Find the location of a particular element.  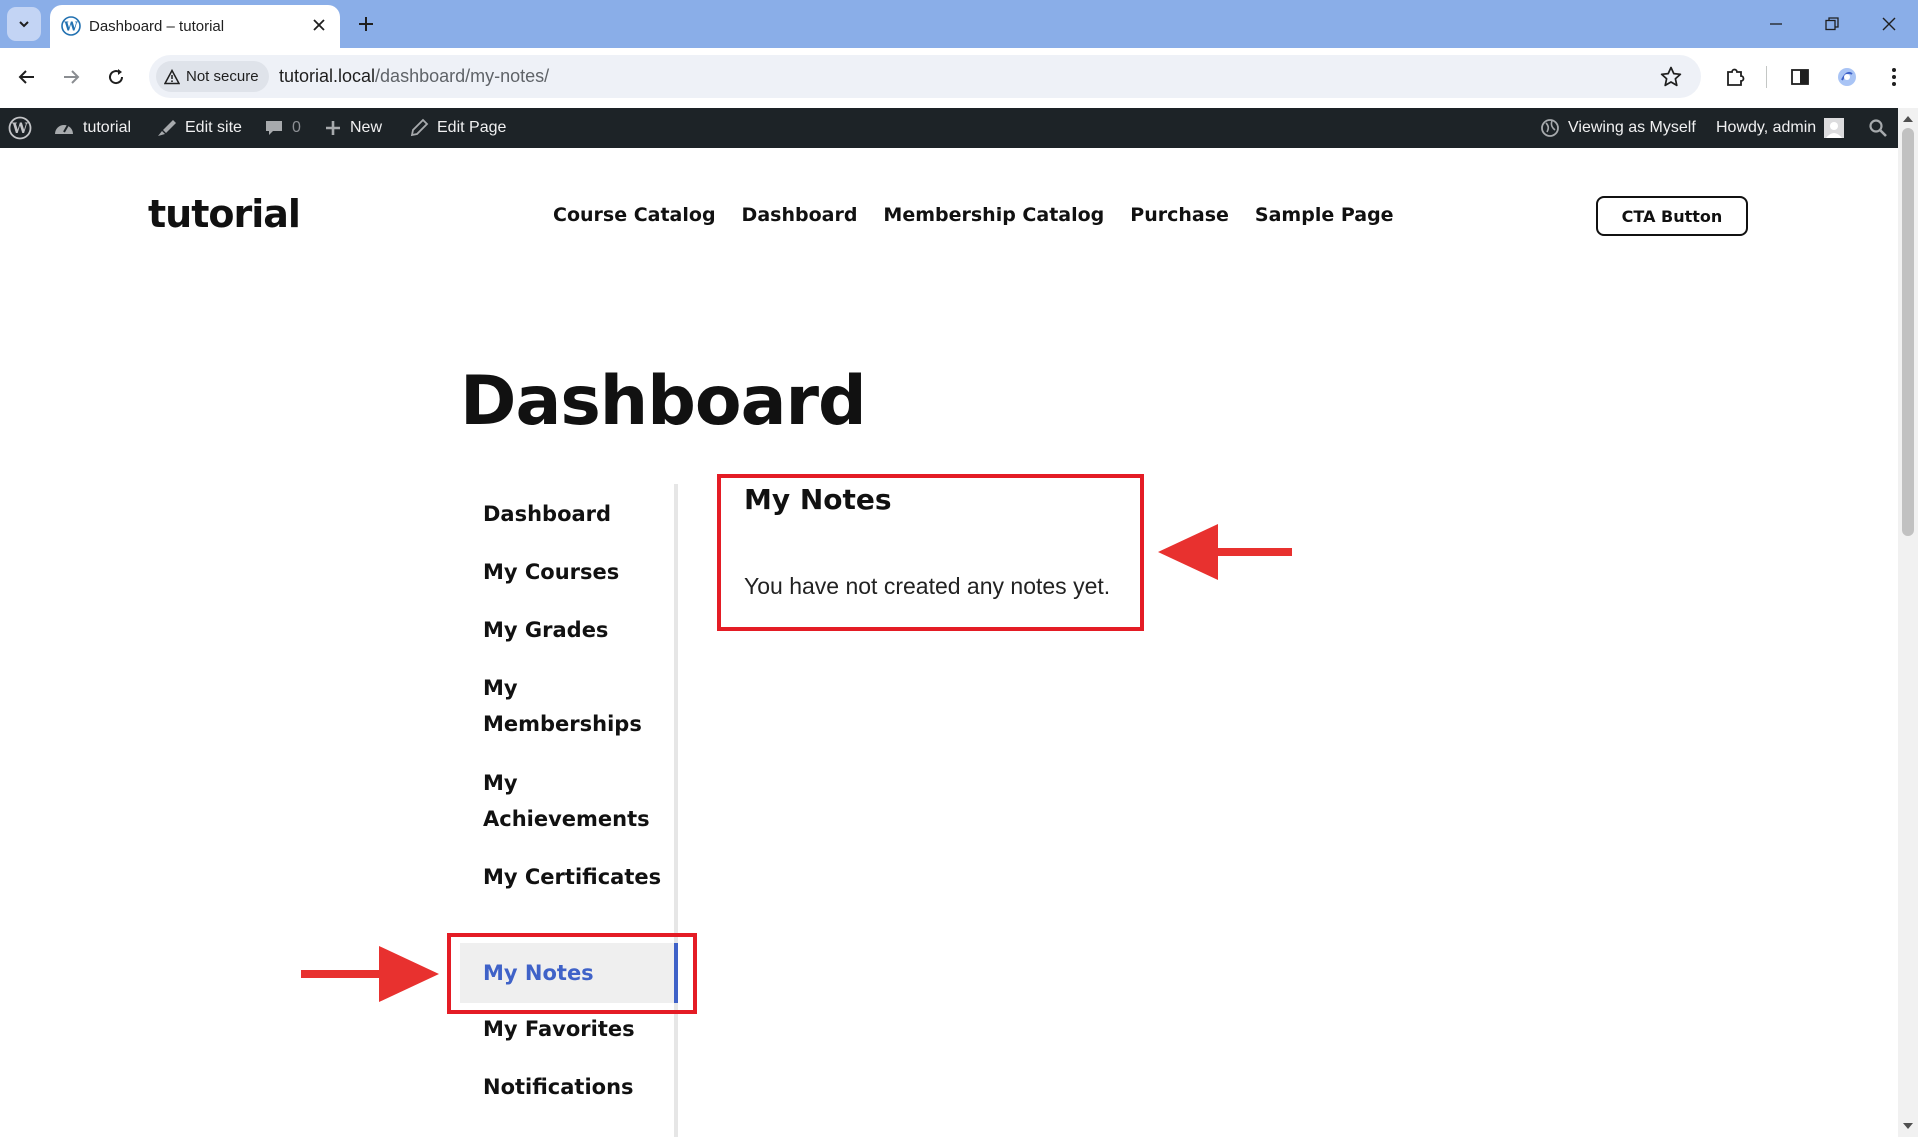

highlight-box-content is located at coordinates (930, 552).